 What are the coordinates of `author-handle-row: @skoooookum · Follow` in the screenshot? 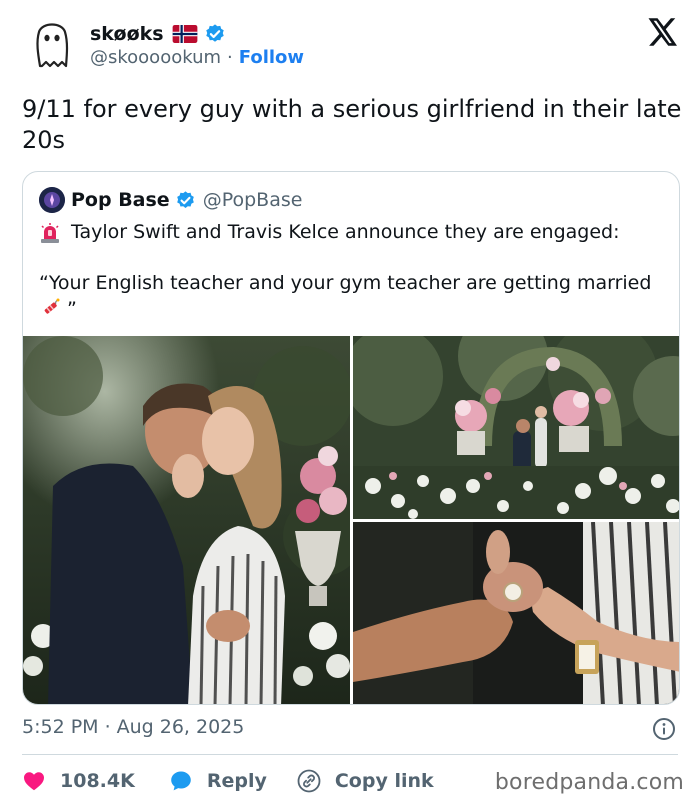 It's located at (197, 57).